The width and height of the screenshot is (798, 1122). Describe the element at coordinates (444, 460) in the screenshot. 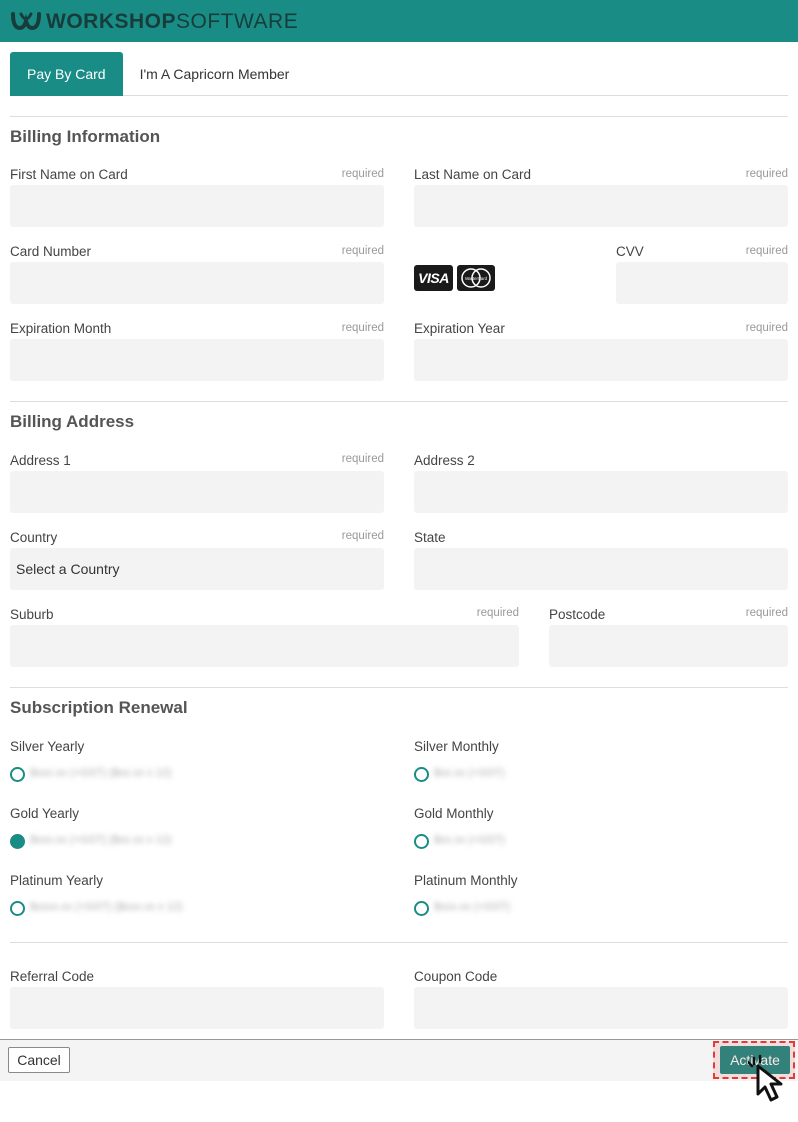

I see `address2-label: Address 2` at that location.